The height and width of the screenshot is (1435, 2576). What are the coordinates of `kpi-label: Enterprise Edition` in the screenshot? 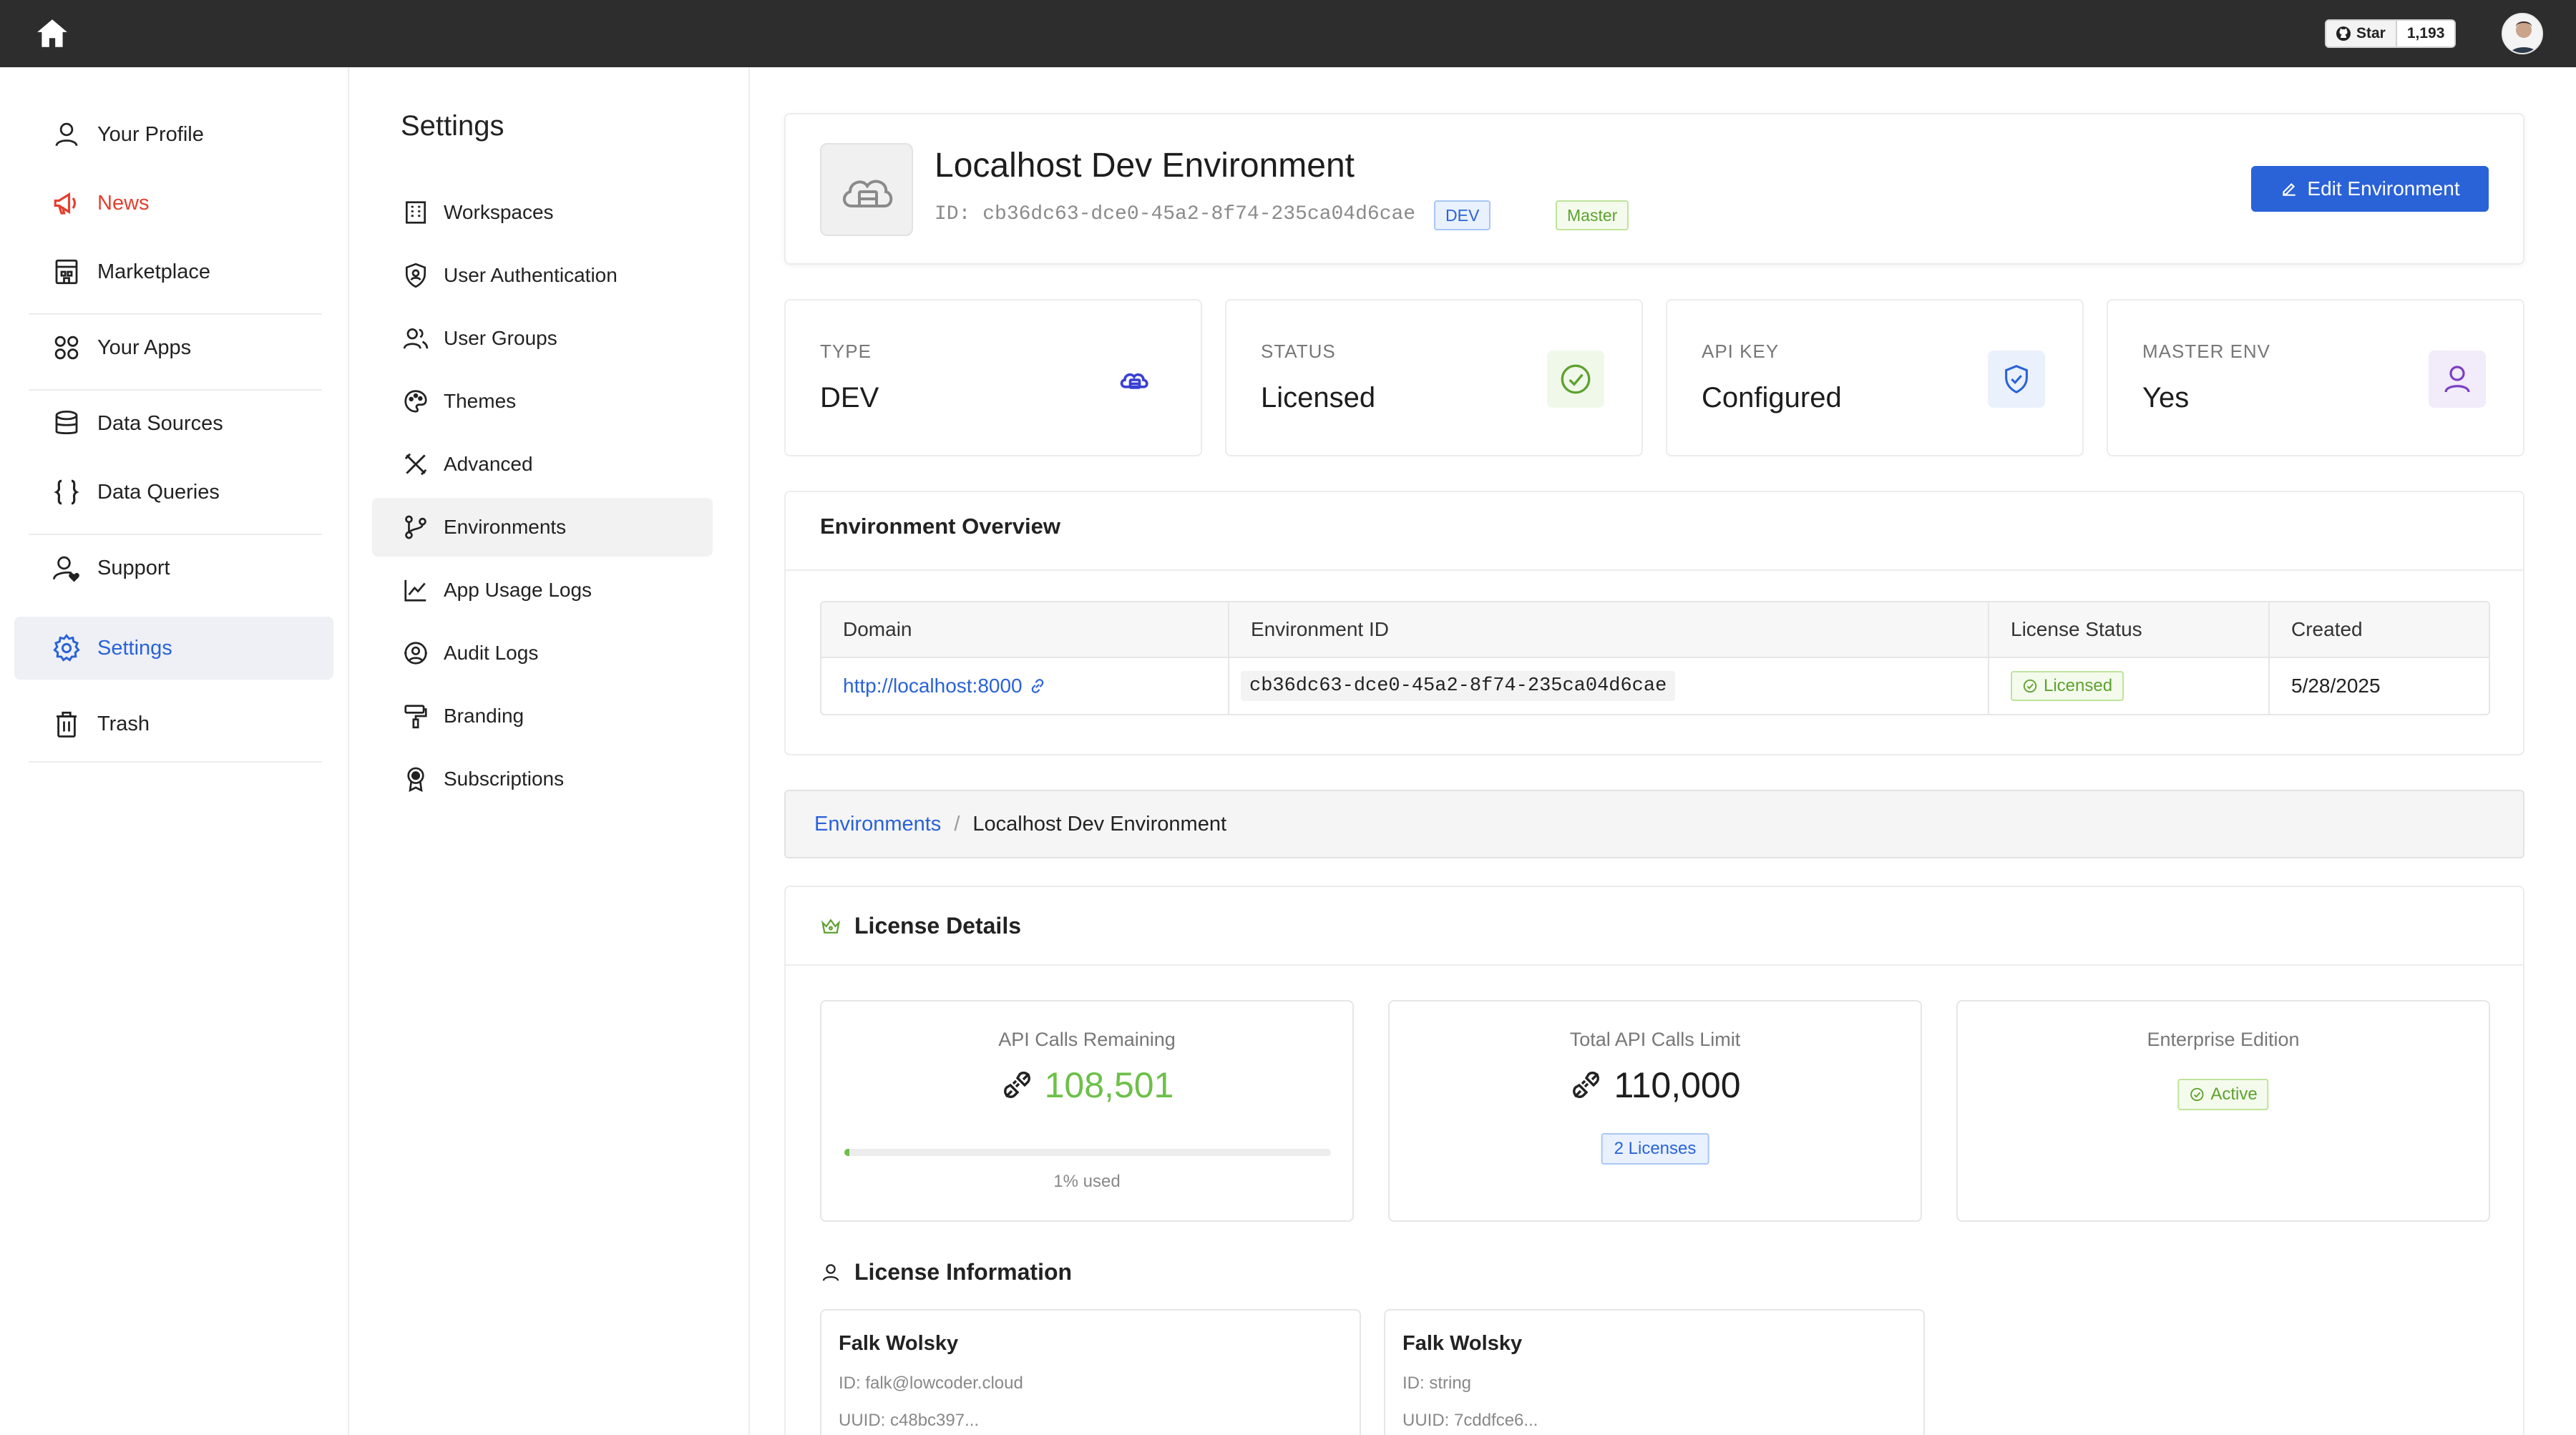 It's located at (2223, 1039).